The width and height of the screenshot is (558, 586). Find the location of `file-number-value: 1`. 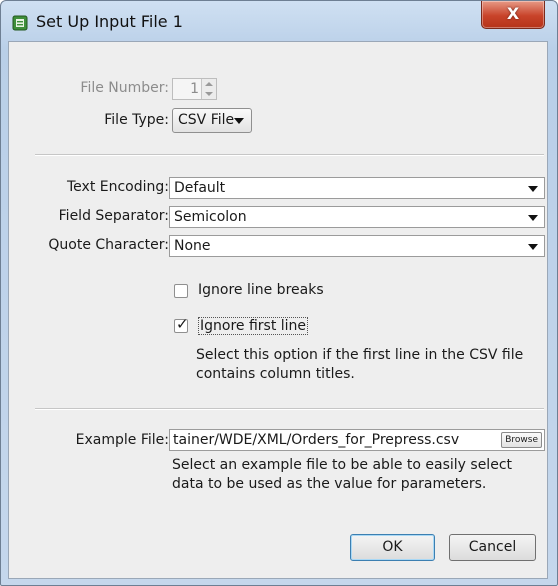

file-number-value: 1 is located at coordinates (194, 89).